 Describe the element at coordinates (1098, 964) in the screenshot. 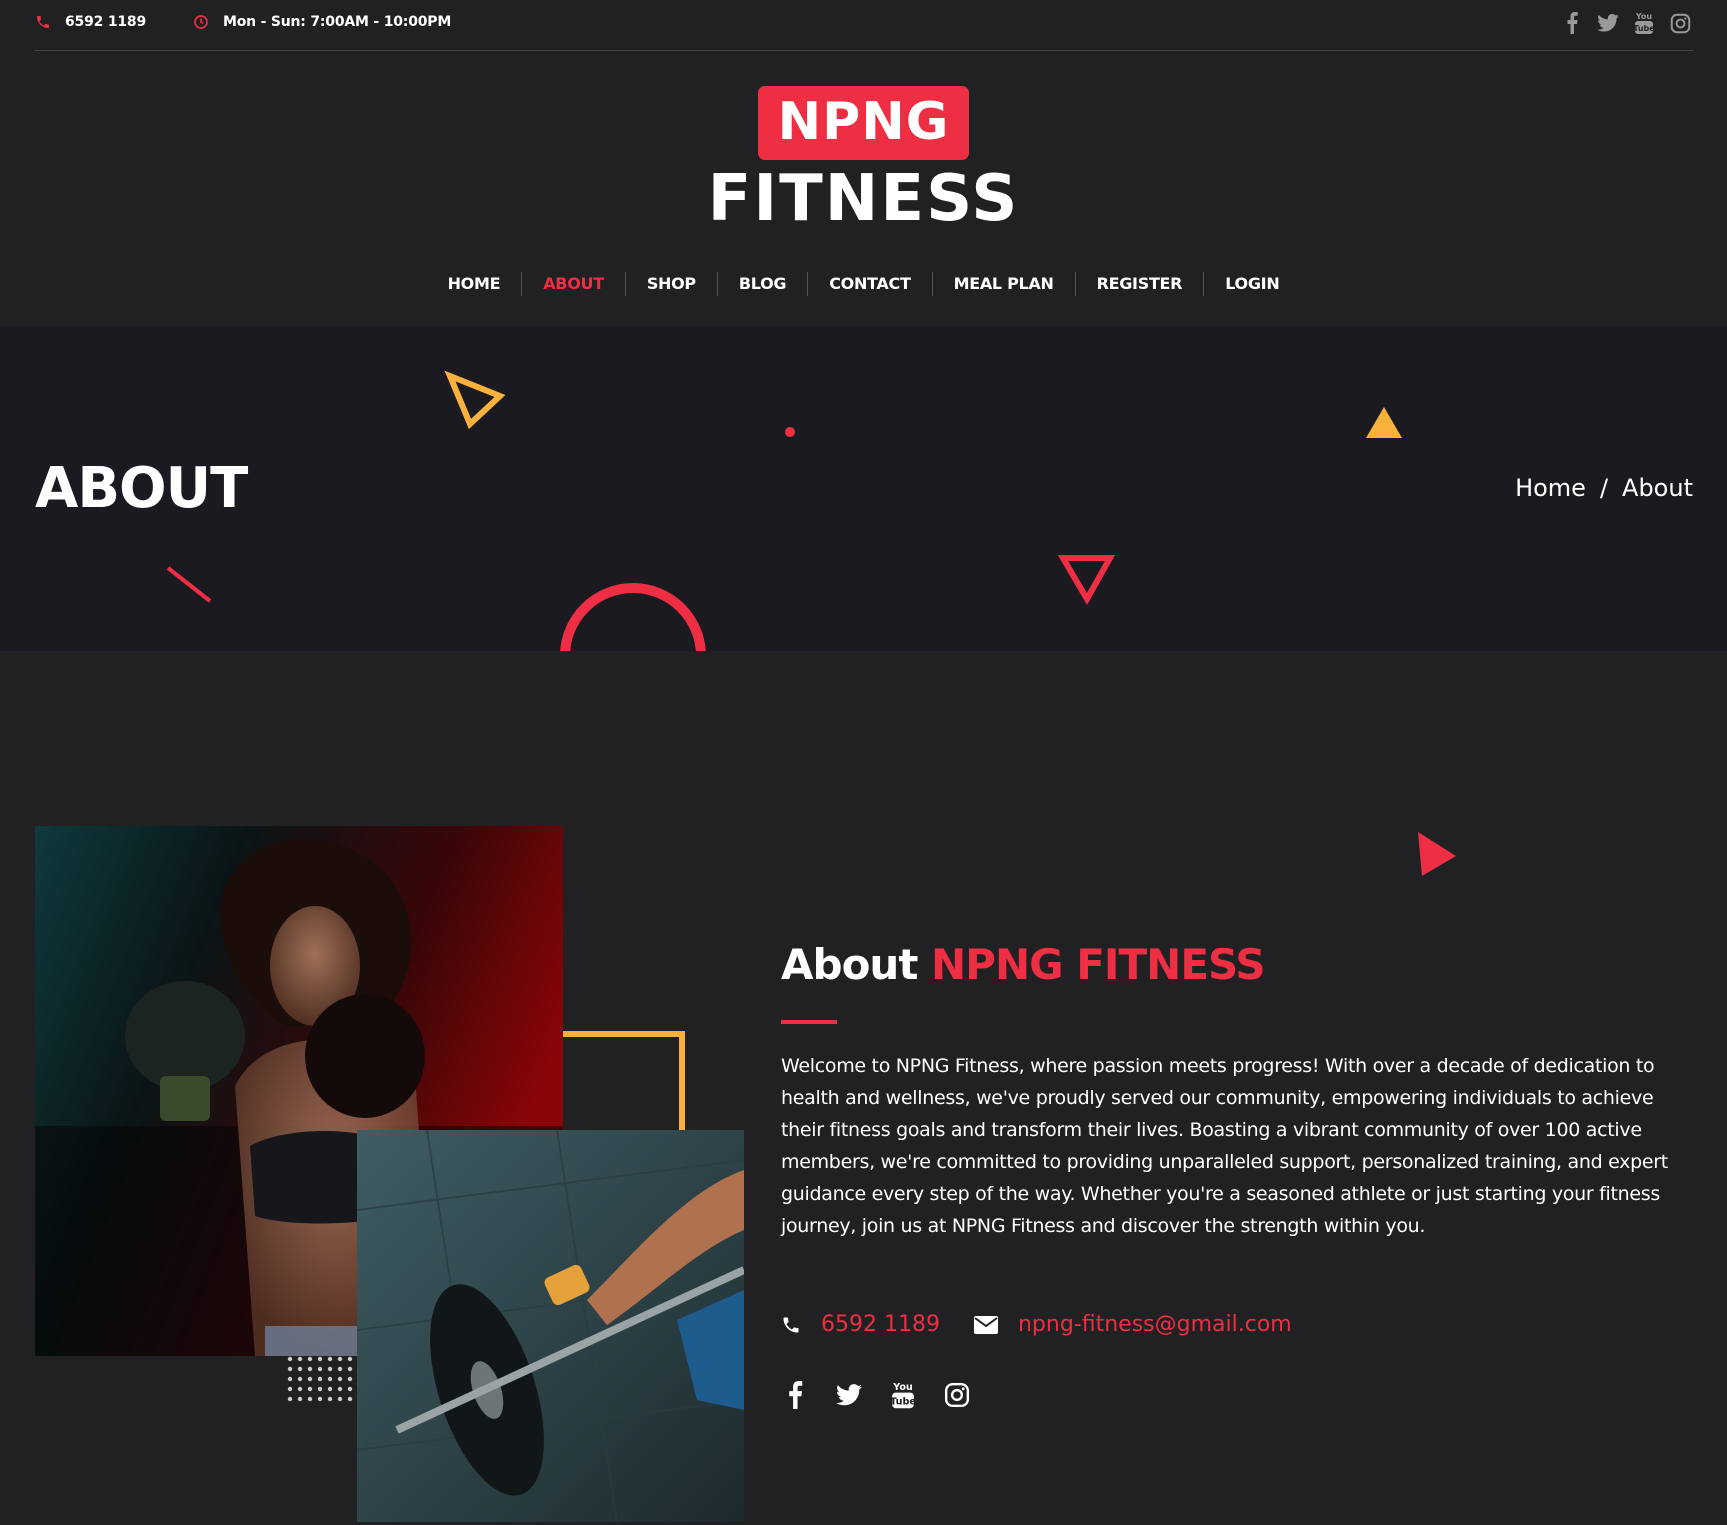

I see `about-heading-brand: NPNG FITNESS` at that location.